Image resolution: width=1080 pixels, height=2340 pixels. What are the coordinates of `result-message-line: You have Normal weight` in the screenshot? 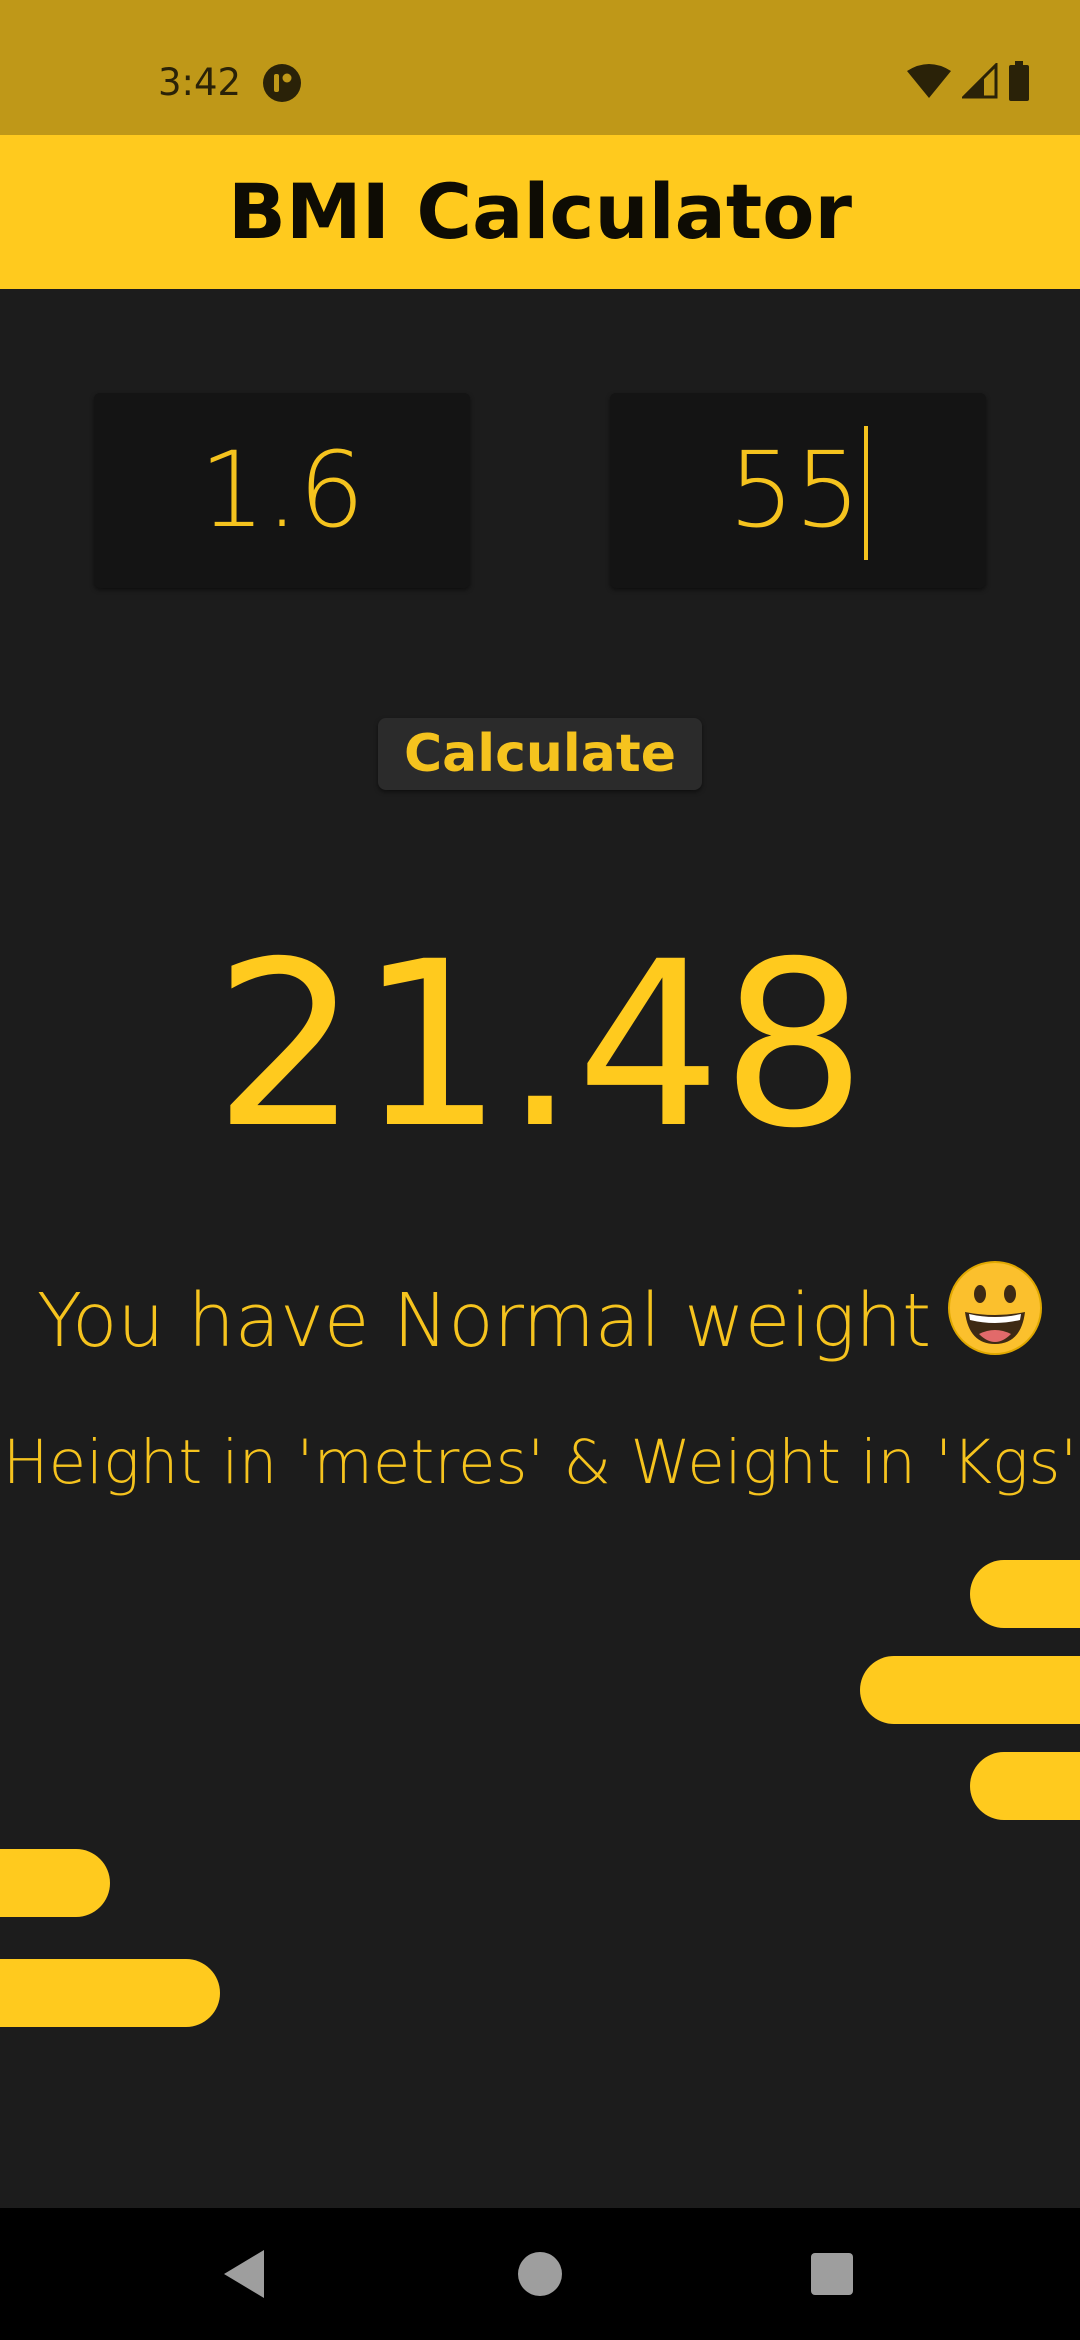 It's located at (540, 1321).